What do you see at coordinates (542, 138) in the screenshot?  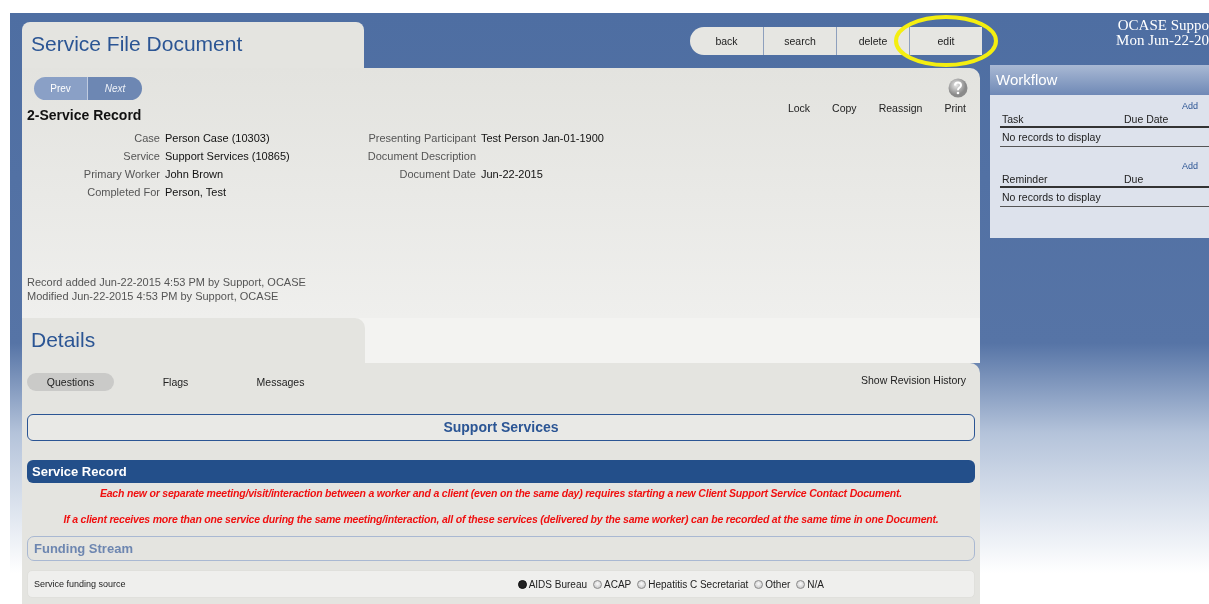 I see `field-value: Test Person Jan-01-1900` at bounding box center [542, 138].